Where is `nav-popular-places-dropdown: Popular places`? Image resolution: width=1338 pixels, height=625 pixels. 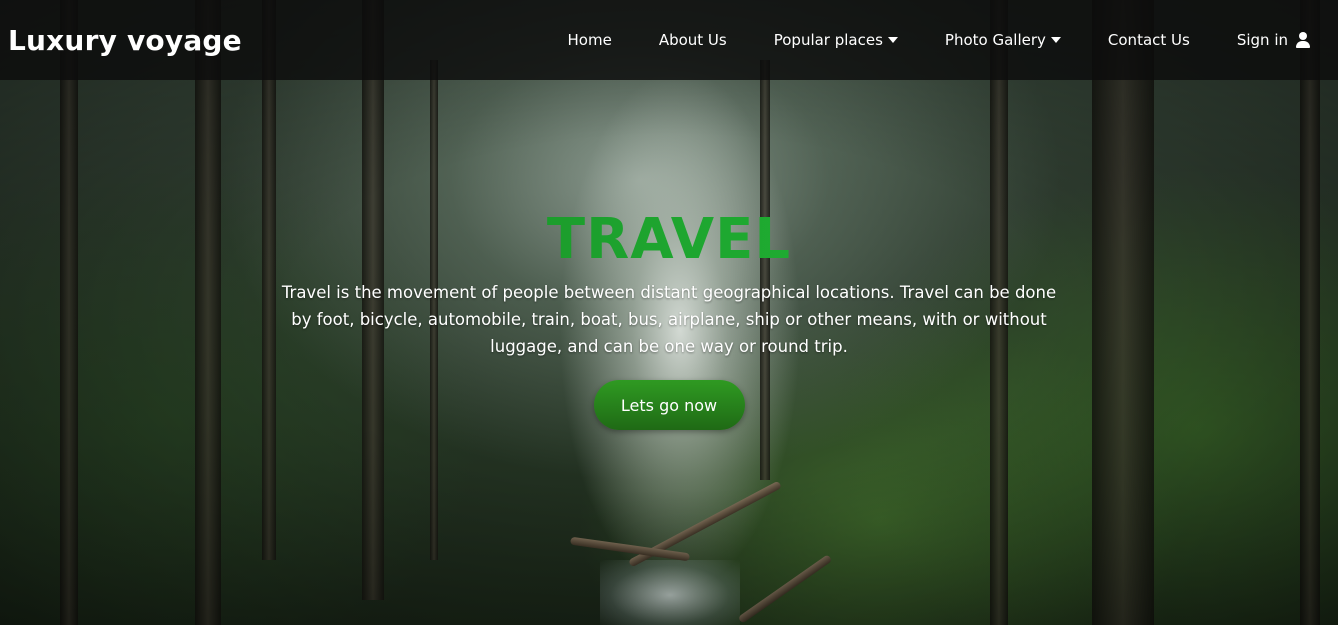
nav-popular-places-dropdown: Popular places is located at coordinates (836, 40).